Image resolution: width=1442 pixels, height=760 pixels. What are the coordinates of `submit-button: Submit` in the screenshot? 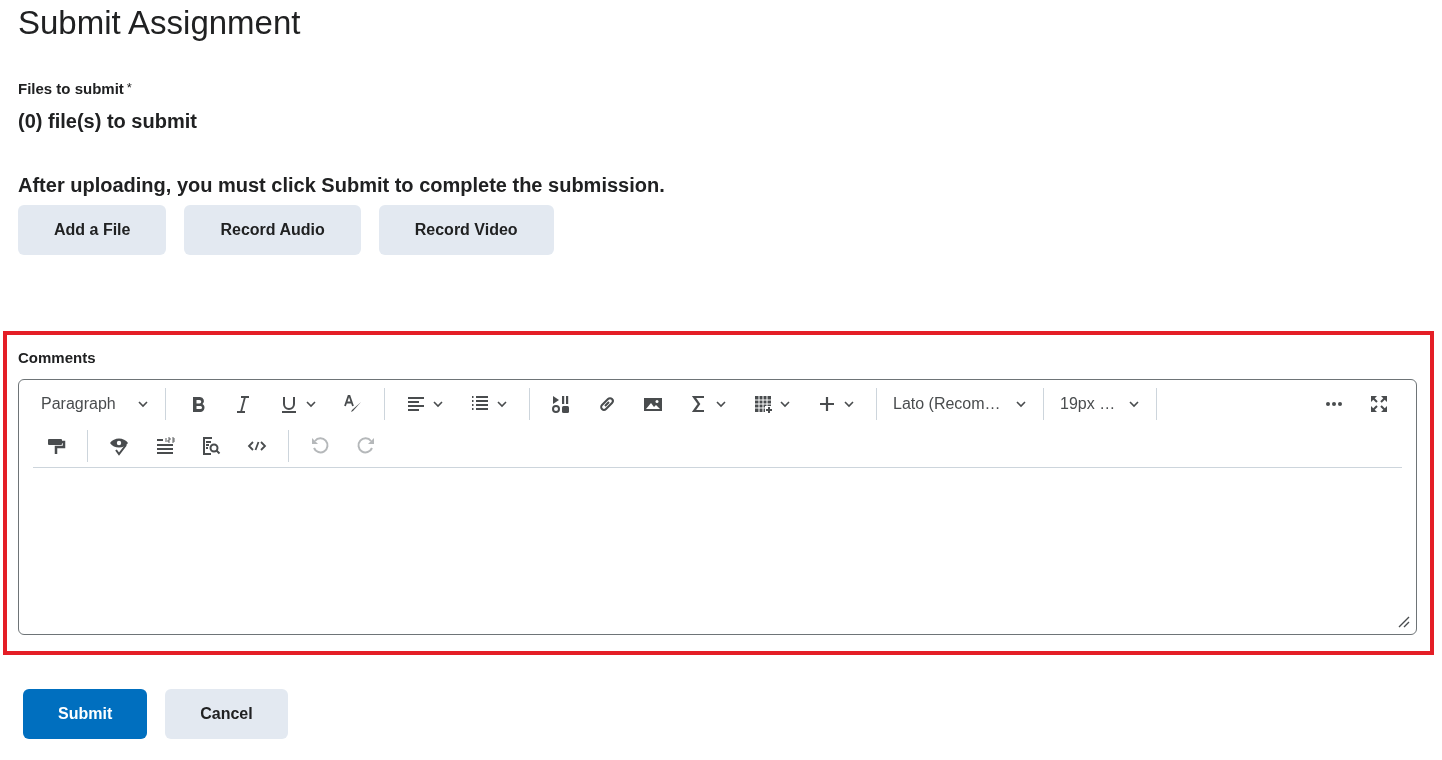 It's located at (85, 714).